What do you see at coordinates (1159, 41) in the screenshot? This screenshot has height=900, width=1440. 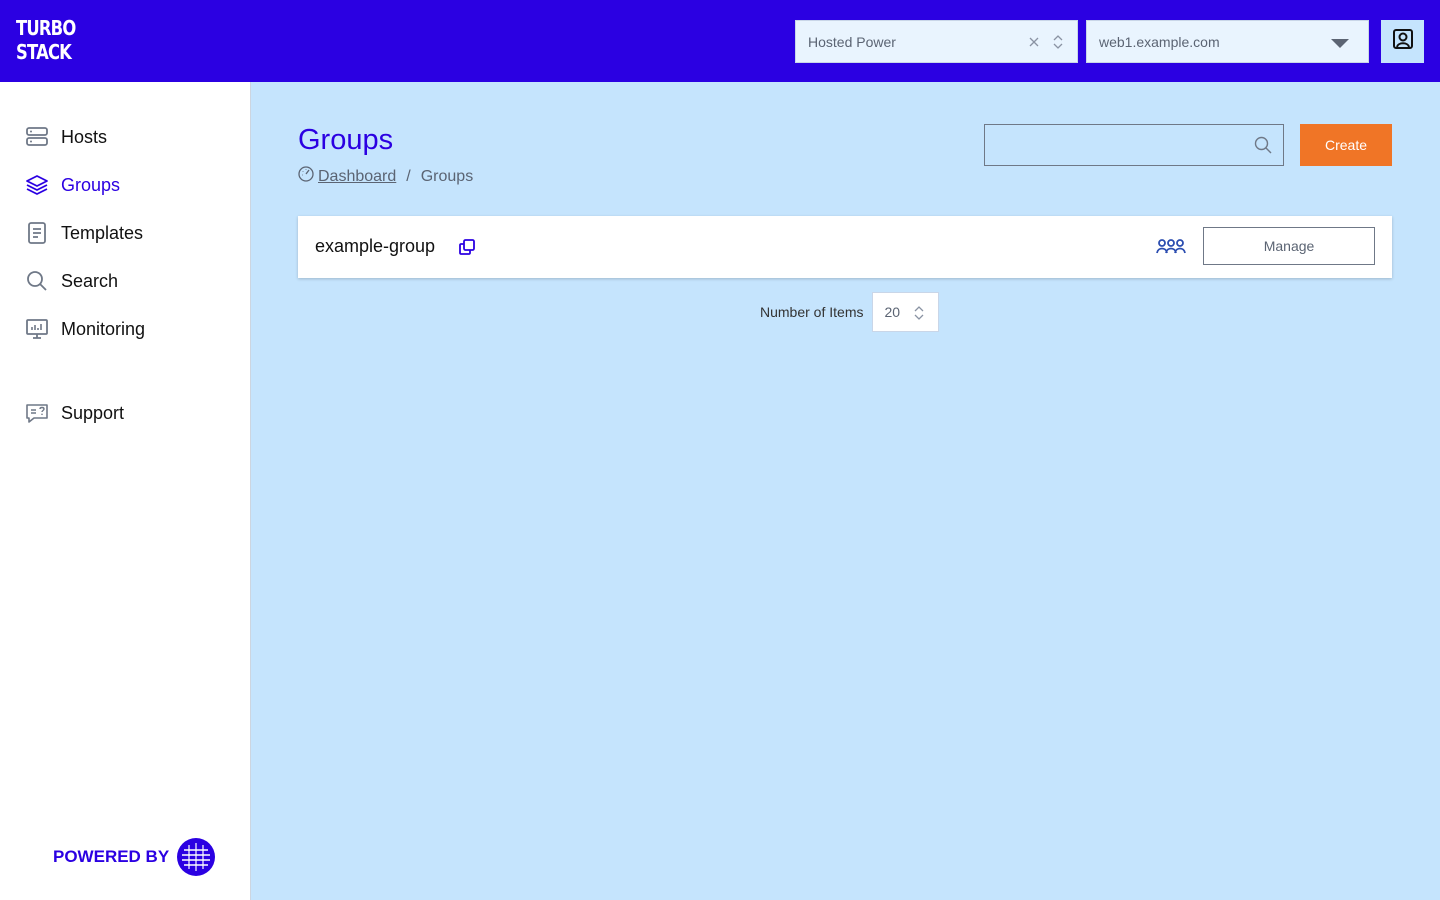 I see `host-select-value: web1.example.com` at bounding box center [1159, 41].